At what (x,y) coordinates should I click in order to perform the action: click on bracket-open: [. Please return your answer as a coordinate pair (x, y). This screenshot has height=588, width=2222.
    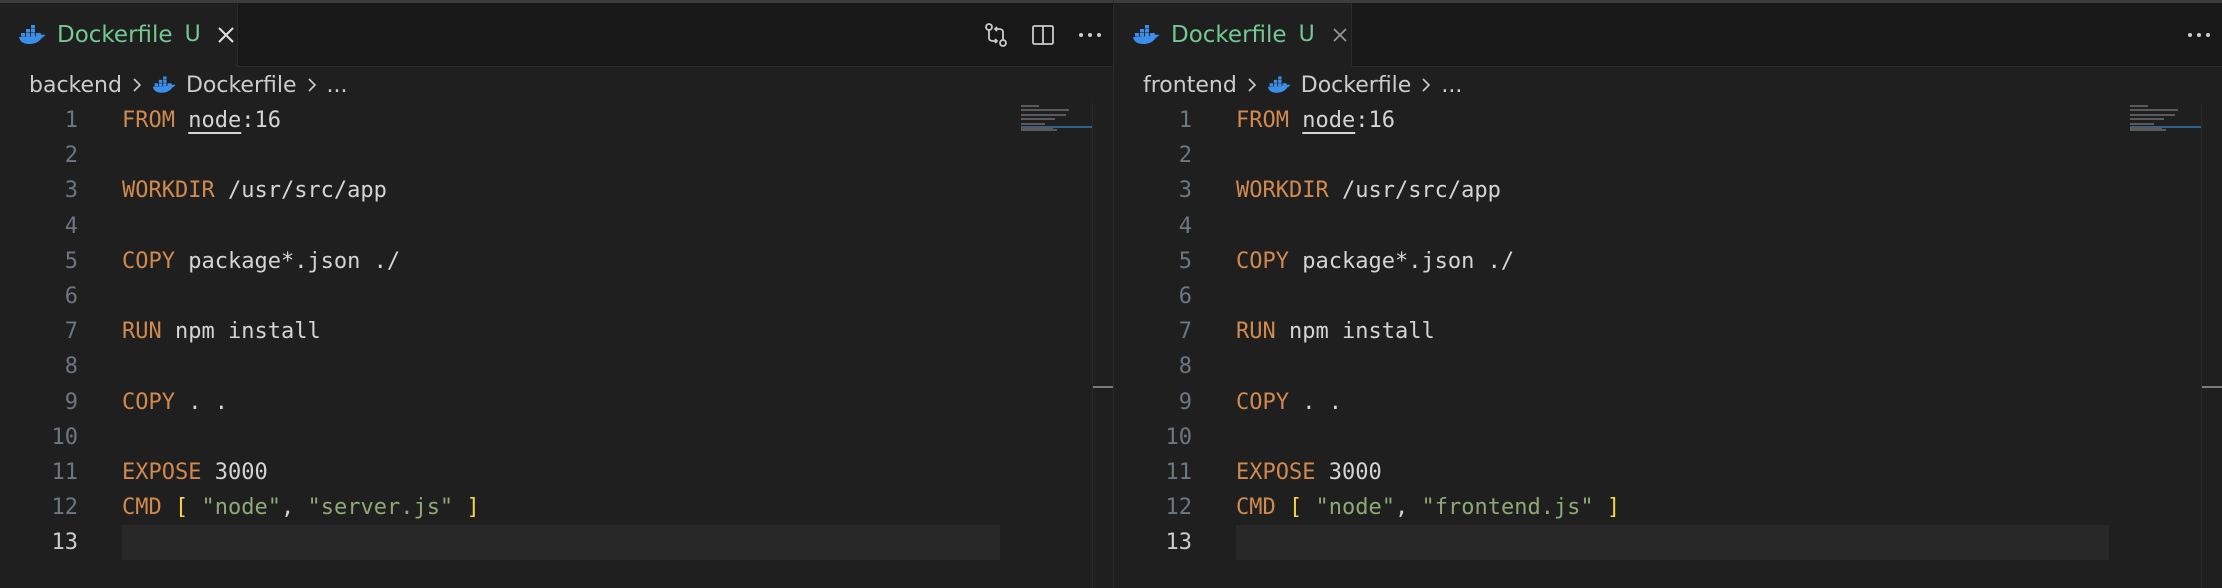
    Looking at the image, I should click on (1296, 508).